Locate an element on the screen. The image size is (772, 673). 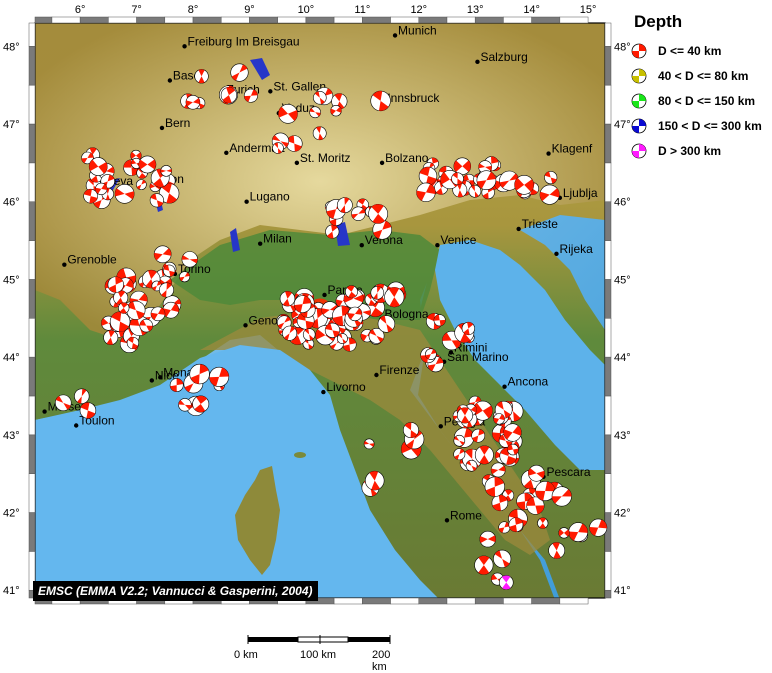
frame-tick-left is located at coordinates (32, 104).